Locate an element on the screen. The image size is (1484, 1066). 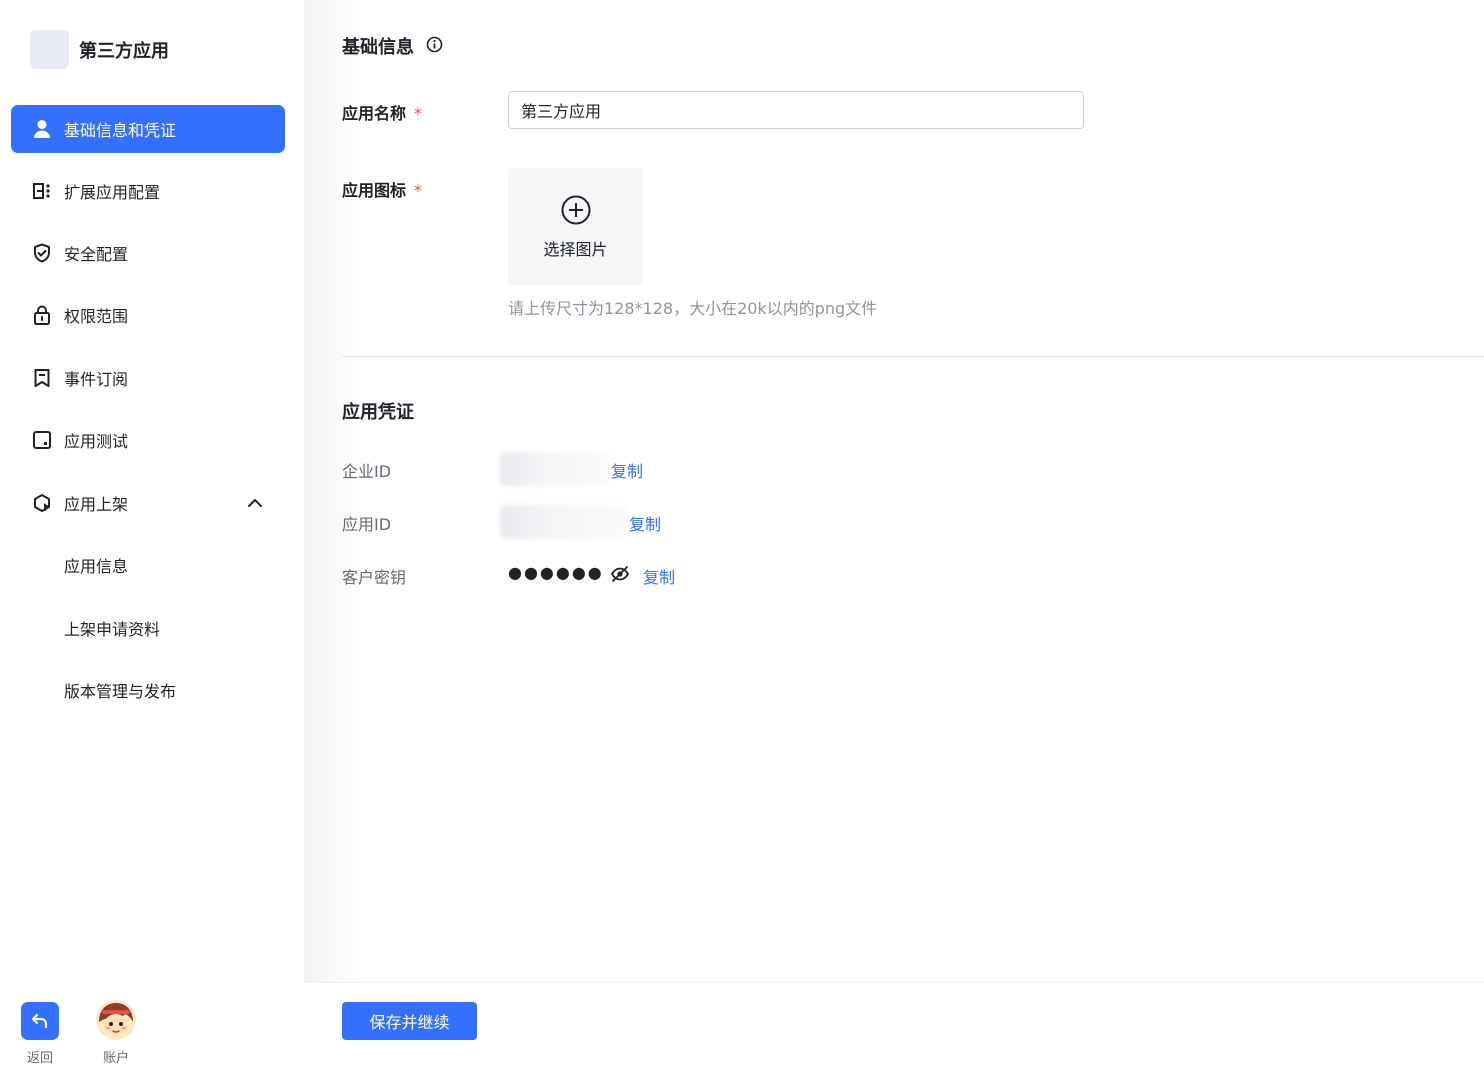
sidebar-item-event-subscription: 事件订阅 is located at coordinates (148, 378).